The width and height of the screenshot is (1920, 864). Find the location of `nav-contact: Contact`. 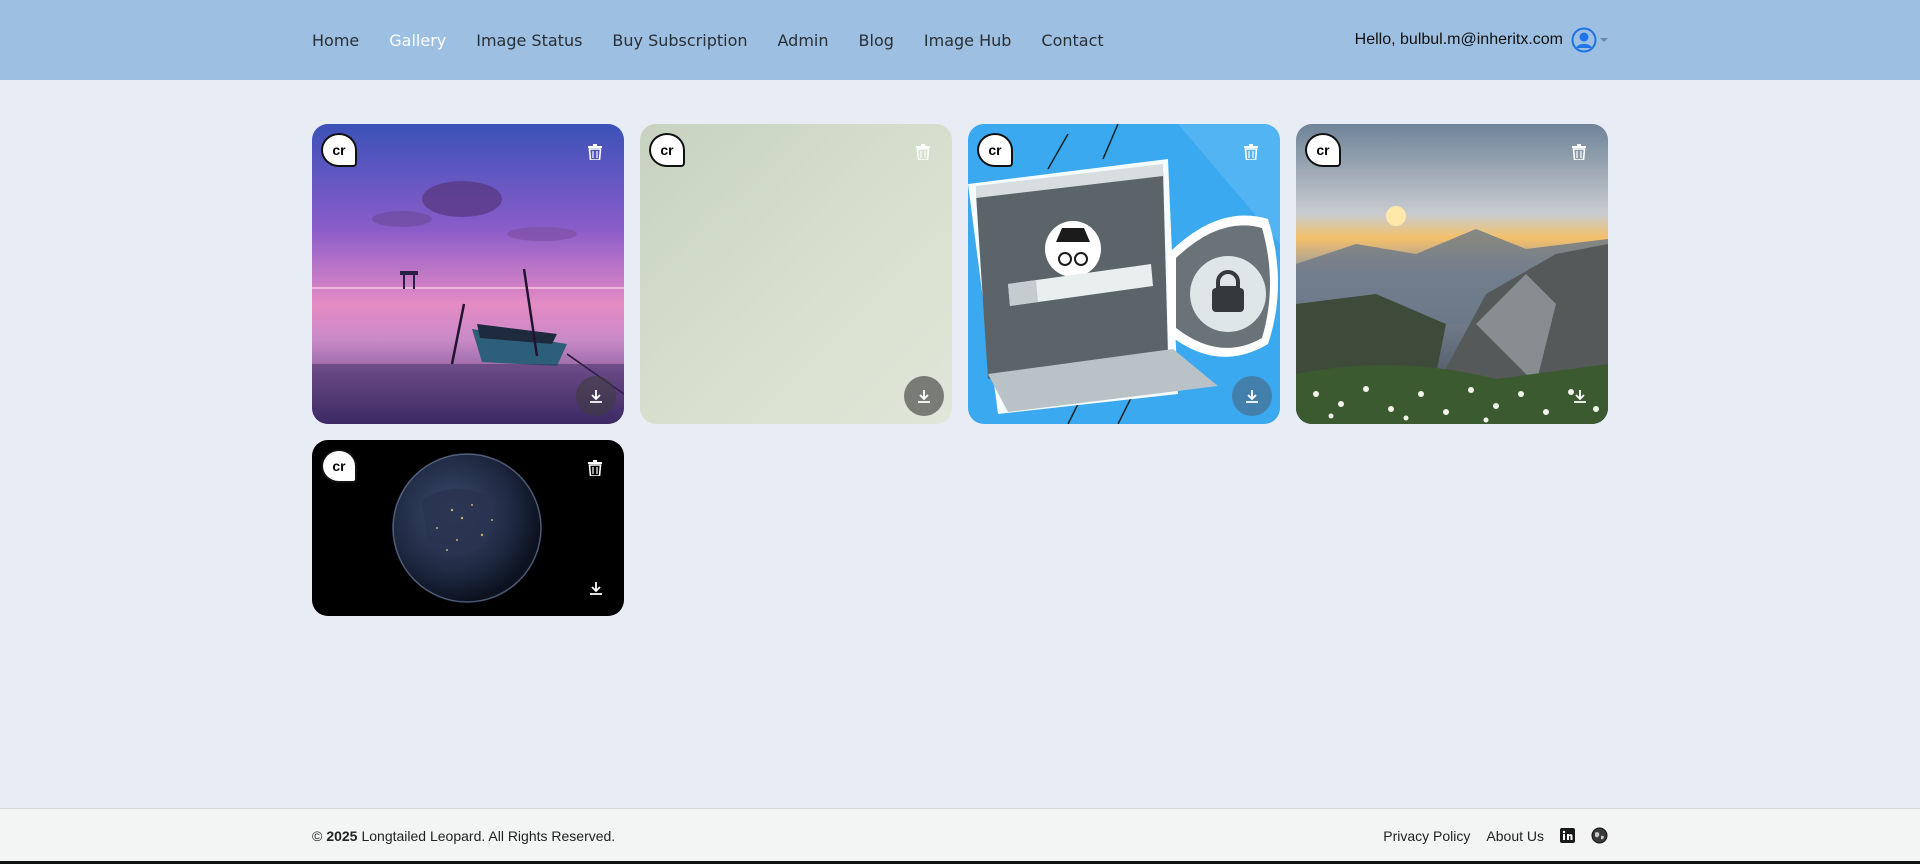

nav-contact: Contact is located at coordinates (1072, 40).